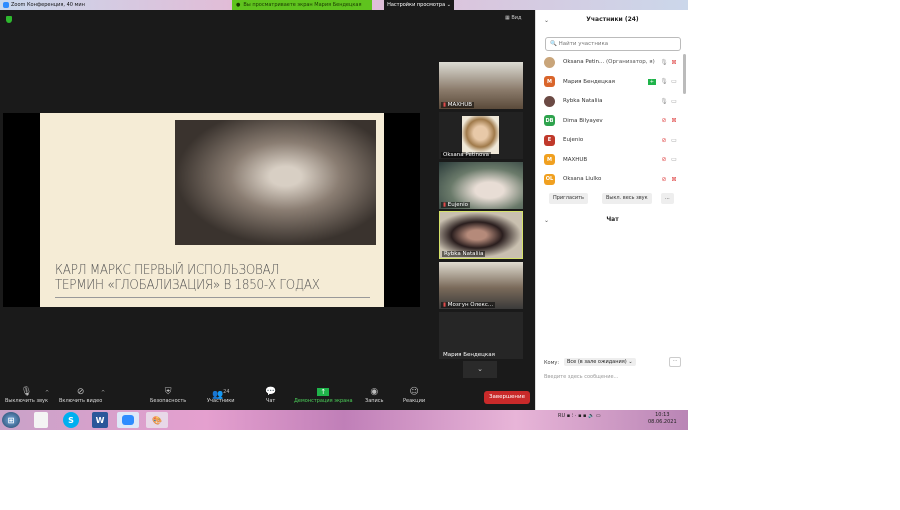 Image resolution: width=900 pixels, height=510 pixels. I want to click on view-label: Вид, so click(516, 18).